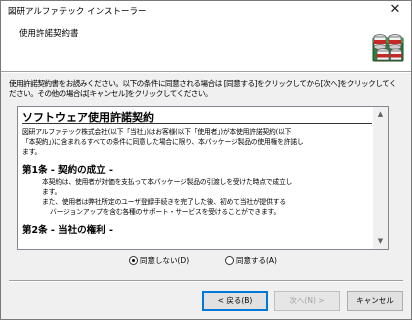 The height and width of the screenshot is (320, 412). What do you see at coordinates (307, 301) in the screenshot?
I see `next-button: 次へ(N) >` at bounding box center [307, 301].